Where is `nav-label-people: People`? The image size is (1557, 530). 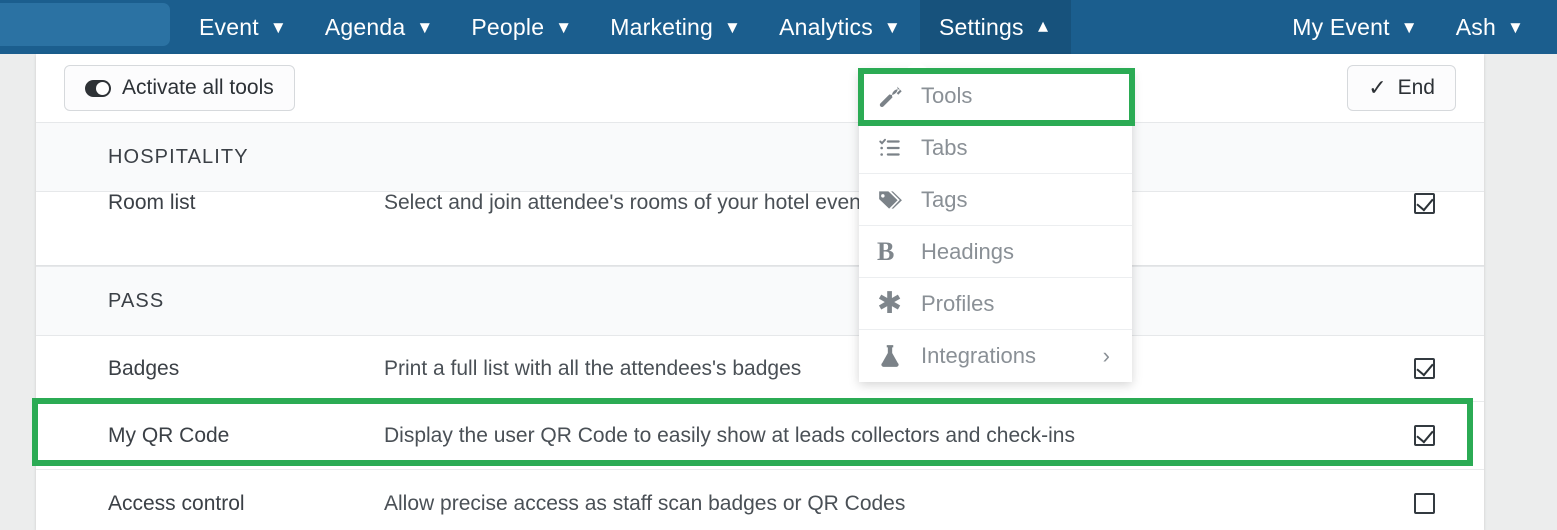
nav-label-people: People is located at coordinates (508, 26).